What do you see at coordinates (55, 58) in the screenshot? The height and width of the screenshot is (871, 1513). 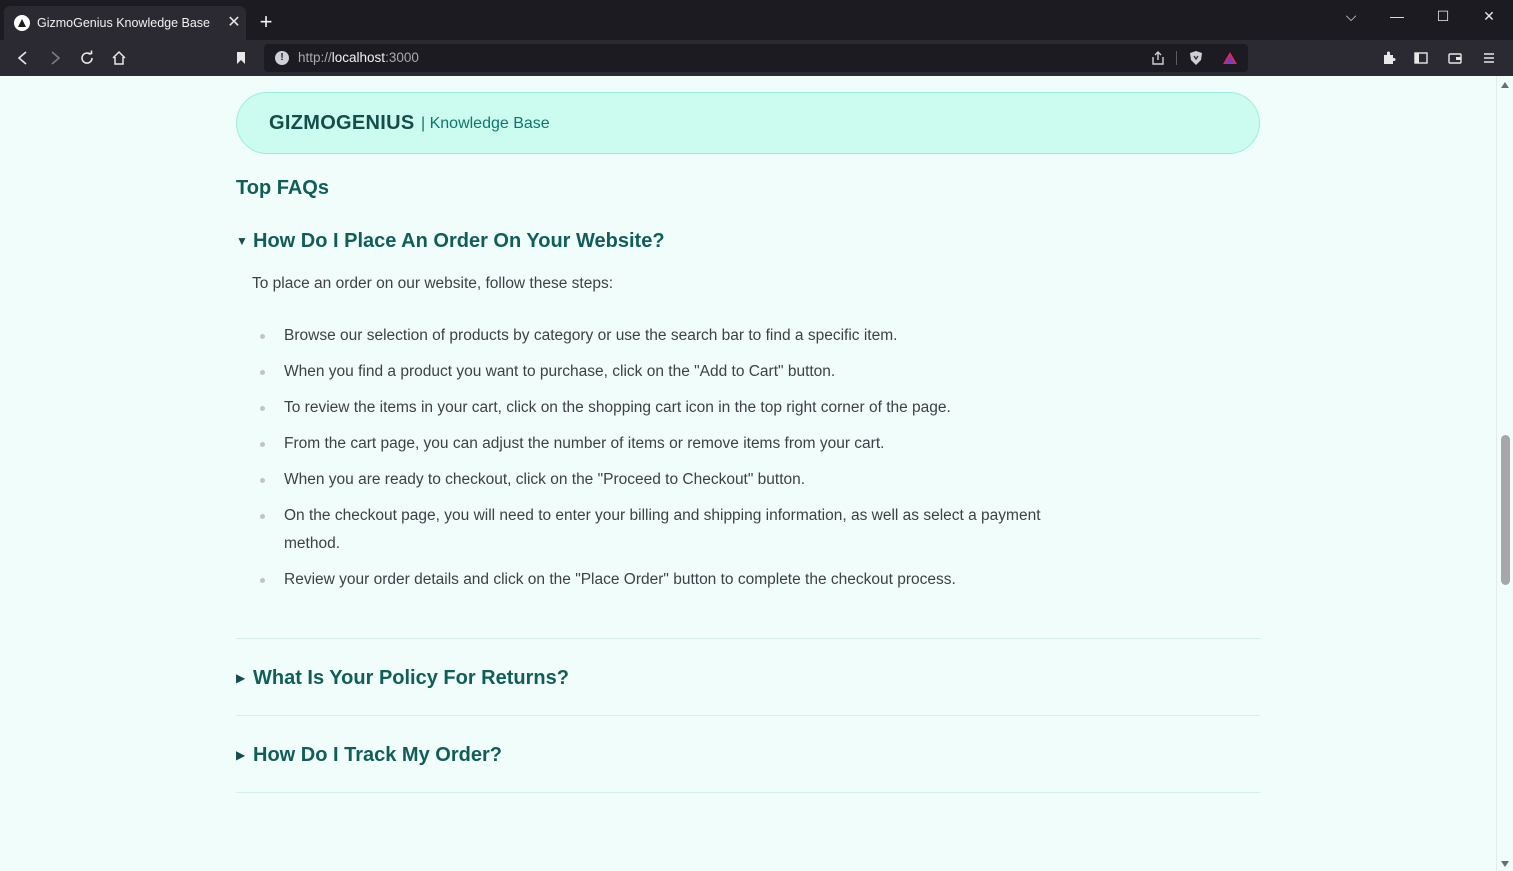 I see `forward-icon` at bounding box center [55, 58].